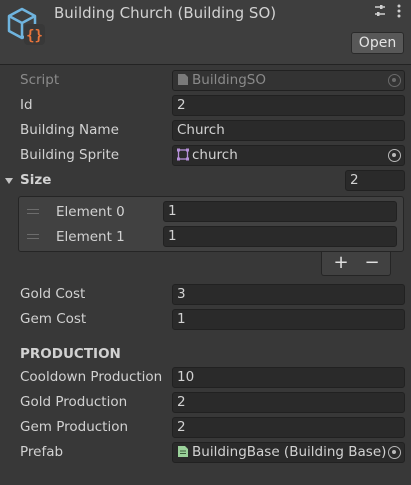 The height and width of the screenshot is (485, 411). I want to click on prefab-value: BuildingBase (Building Base), so click(289, 452).